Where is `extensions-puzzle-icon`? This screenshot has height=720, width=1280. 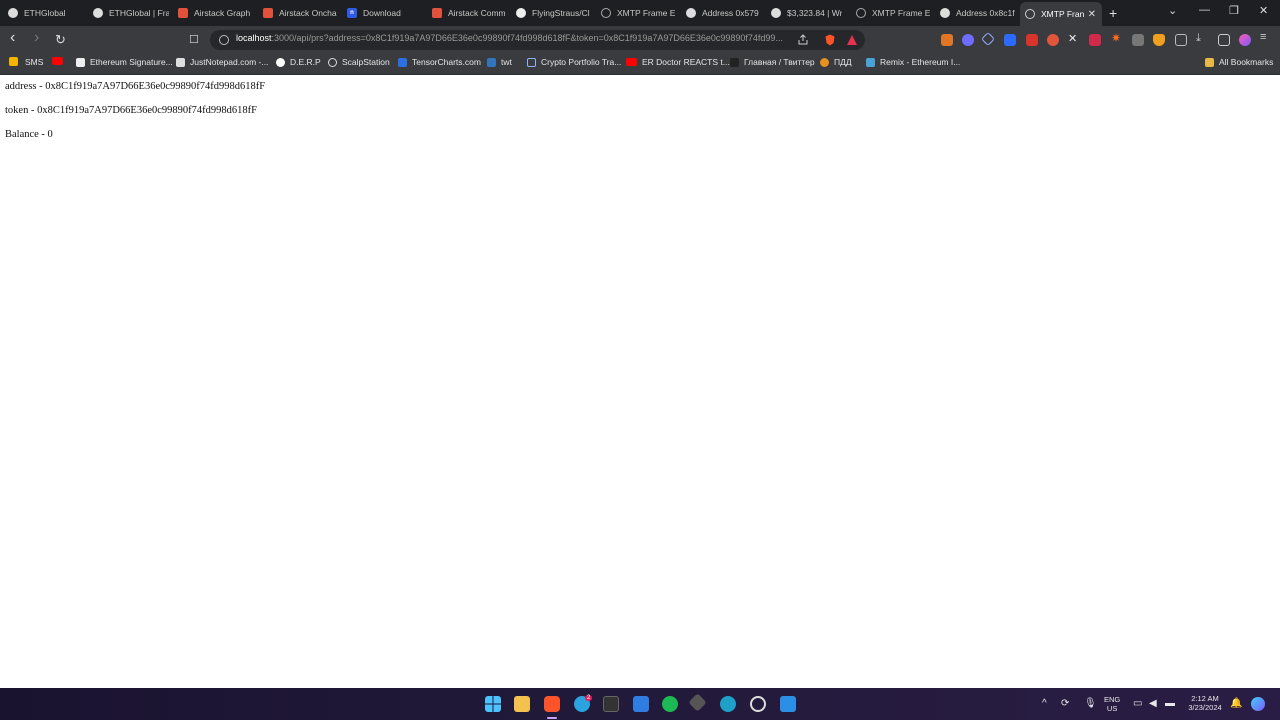 extensions-puzzle-icon is located at coordinates (1181, 40).